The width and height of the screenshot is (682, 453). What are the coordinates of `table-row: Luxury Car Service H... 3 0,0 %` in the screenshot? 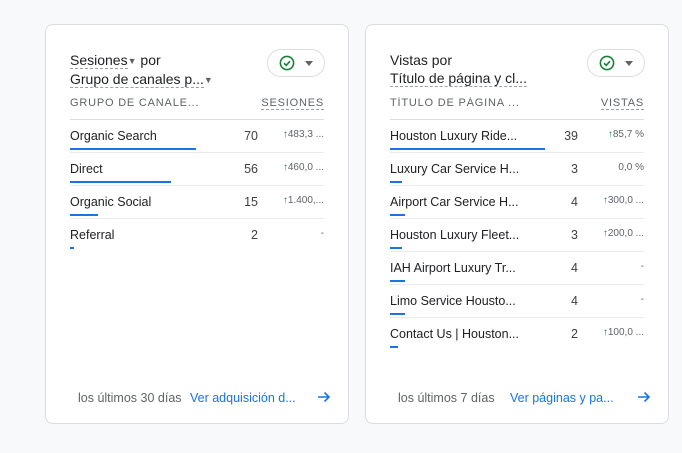 It's located at (517, 169).